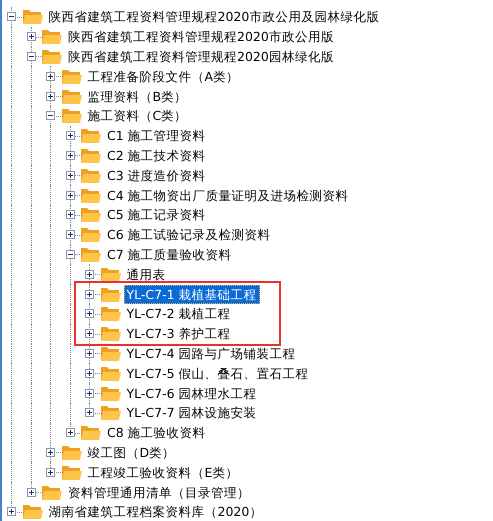  What do you see at coordinates (179, 314) in the screenshot?
I see `tree-item: YL-C7-2 栽植工程` at bounding box center [179, 314].